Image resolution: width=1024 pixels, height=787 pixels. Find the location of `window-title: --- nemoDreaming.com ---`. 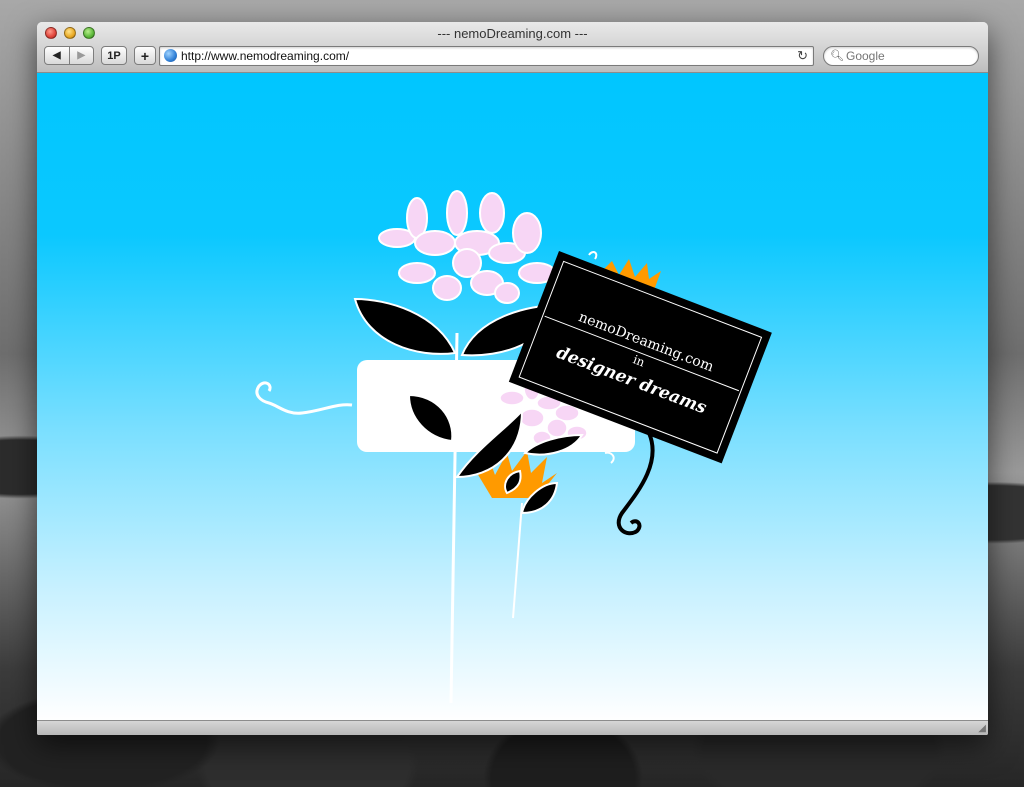

window-title: --- nemoDreaming.com --- is located at coordinates (512, 33).